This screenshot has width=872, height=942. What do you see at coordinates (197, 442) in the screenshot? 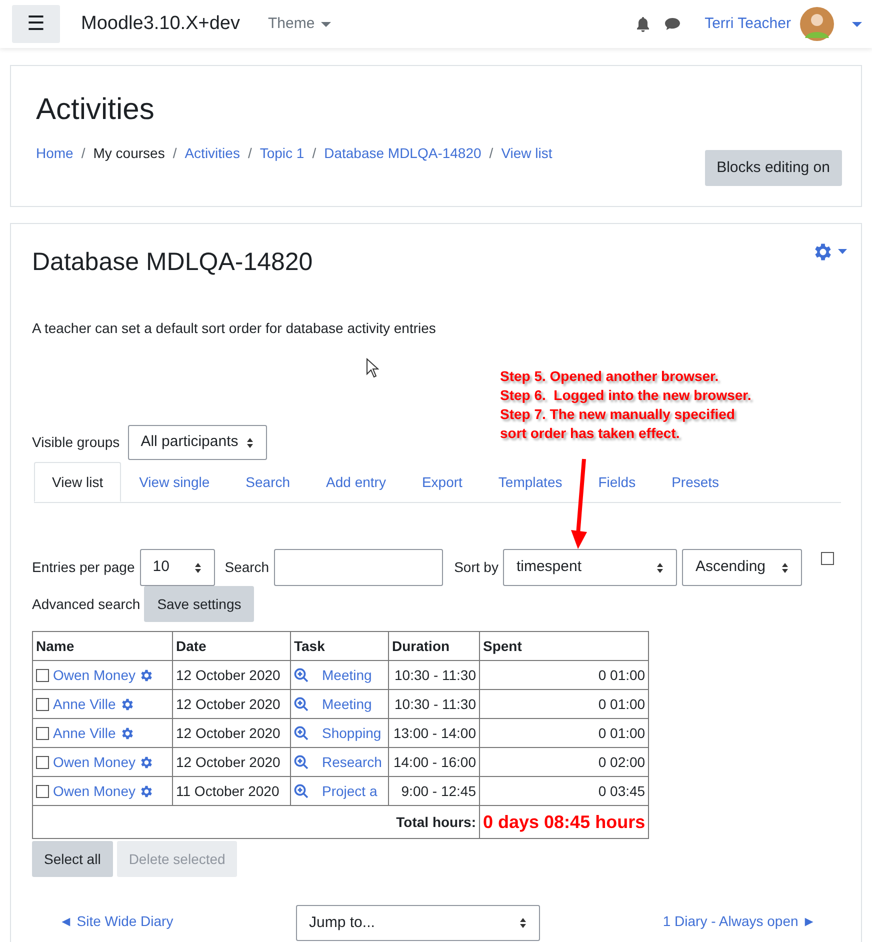
I see `groups-select: All participants` at bounding box center [197, 442].